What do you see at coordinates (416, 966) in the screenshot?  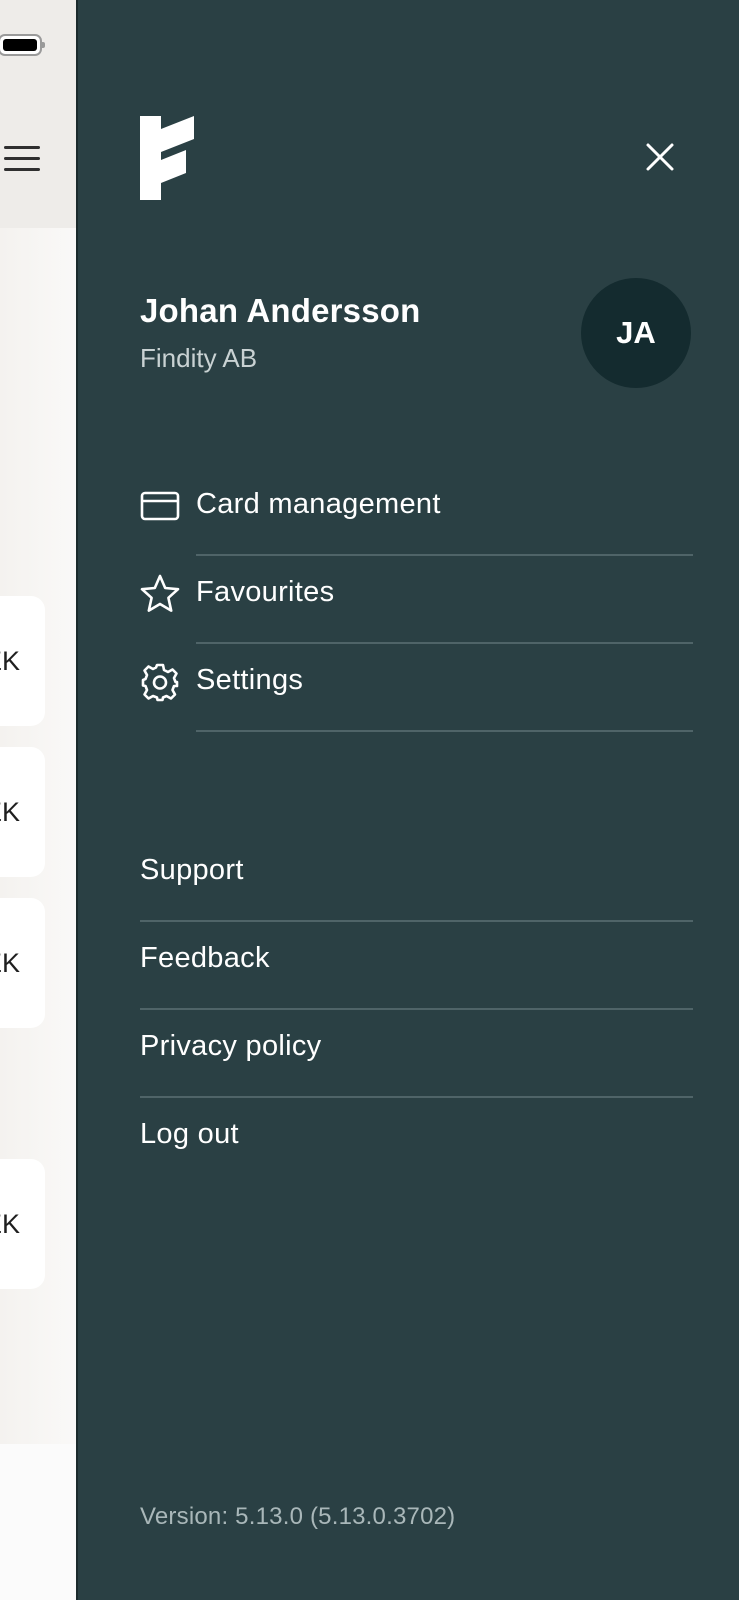 I see `link-feedback: Feedback` at bounding box center [416, 966].